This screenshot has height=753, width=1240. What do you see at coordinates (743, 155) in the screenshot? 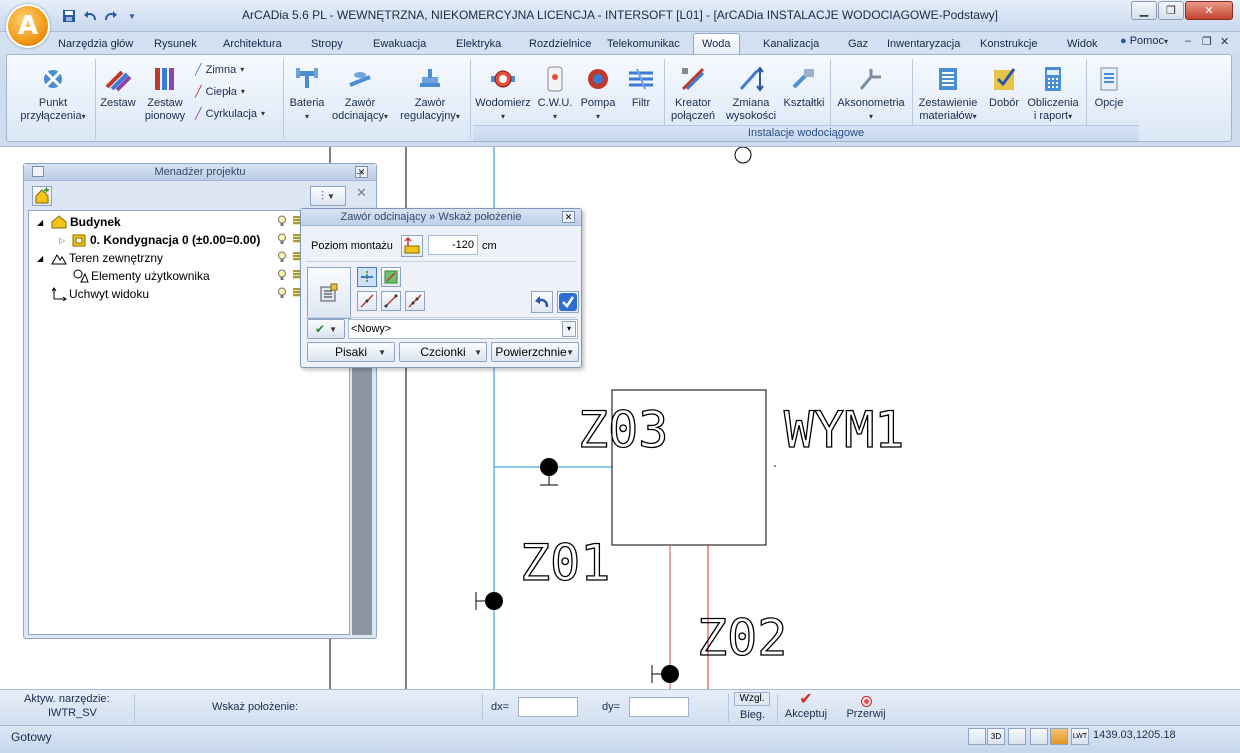
I see `riser-symbol` at bounding box center [743, 155].